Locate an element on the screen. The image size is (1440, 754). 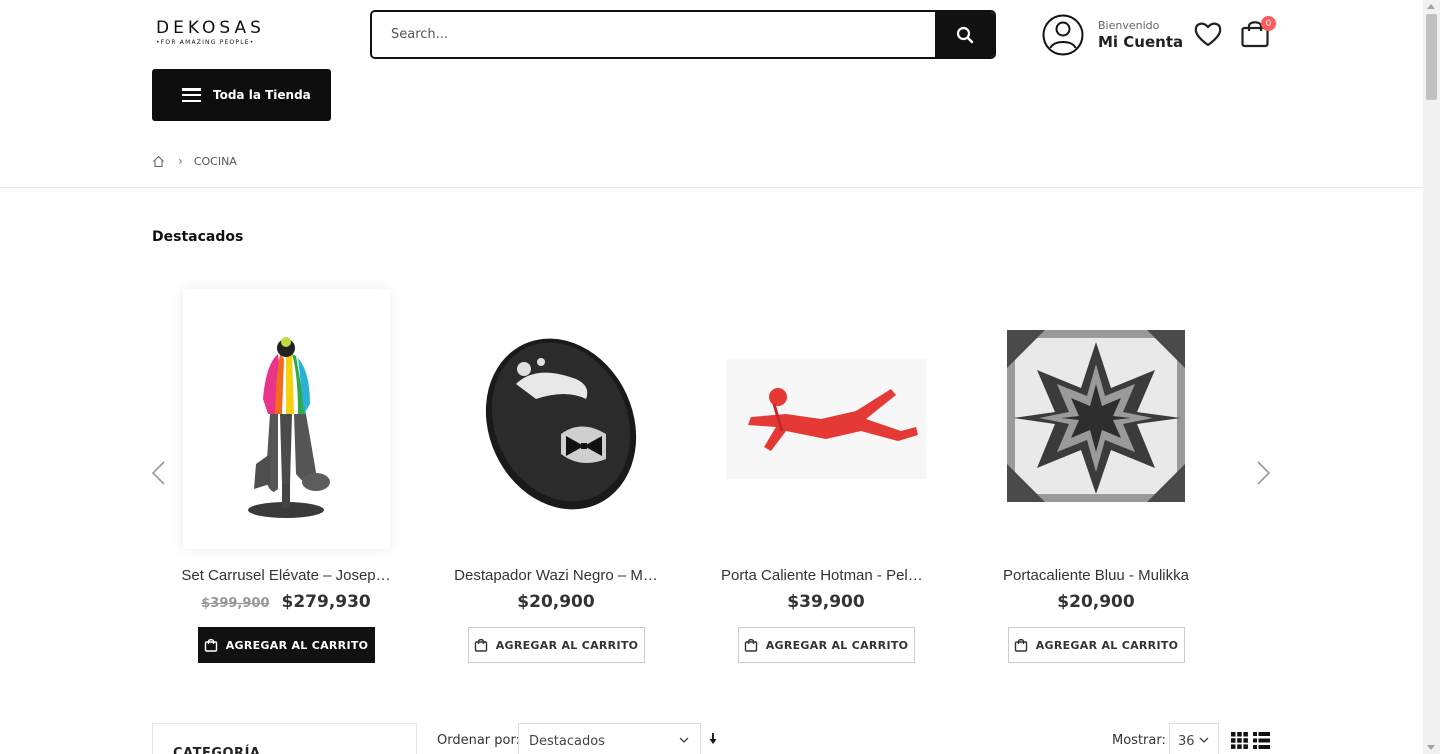
user-icon is located at coordinates (1063, 35).